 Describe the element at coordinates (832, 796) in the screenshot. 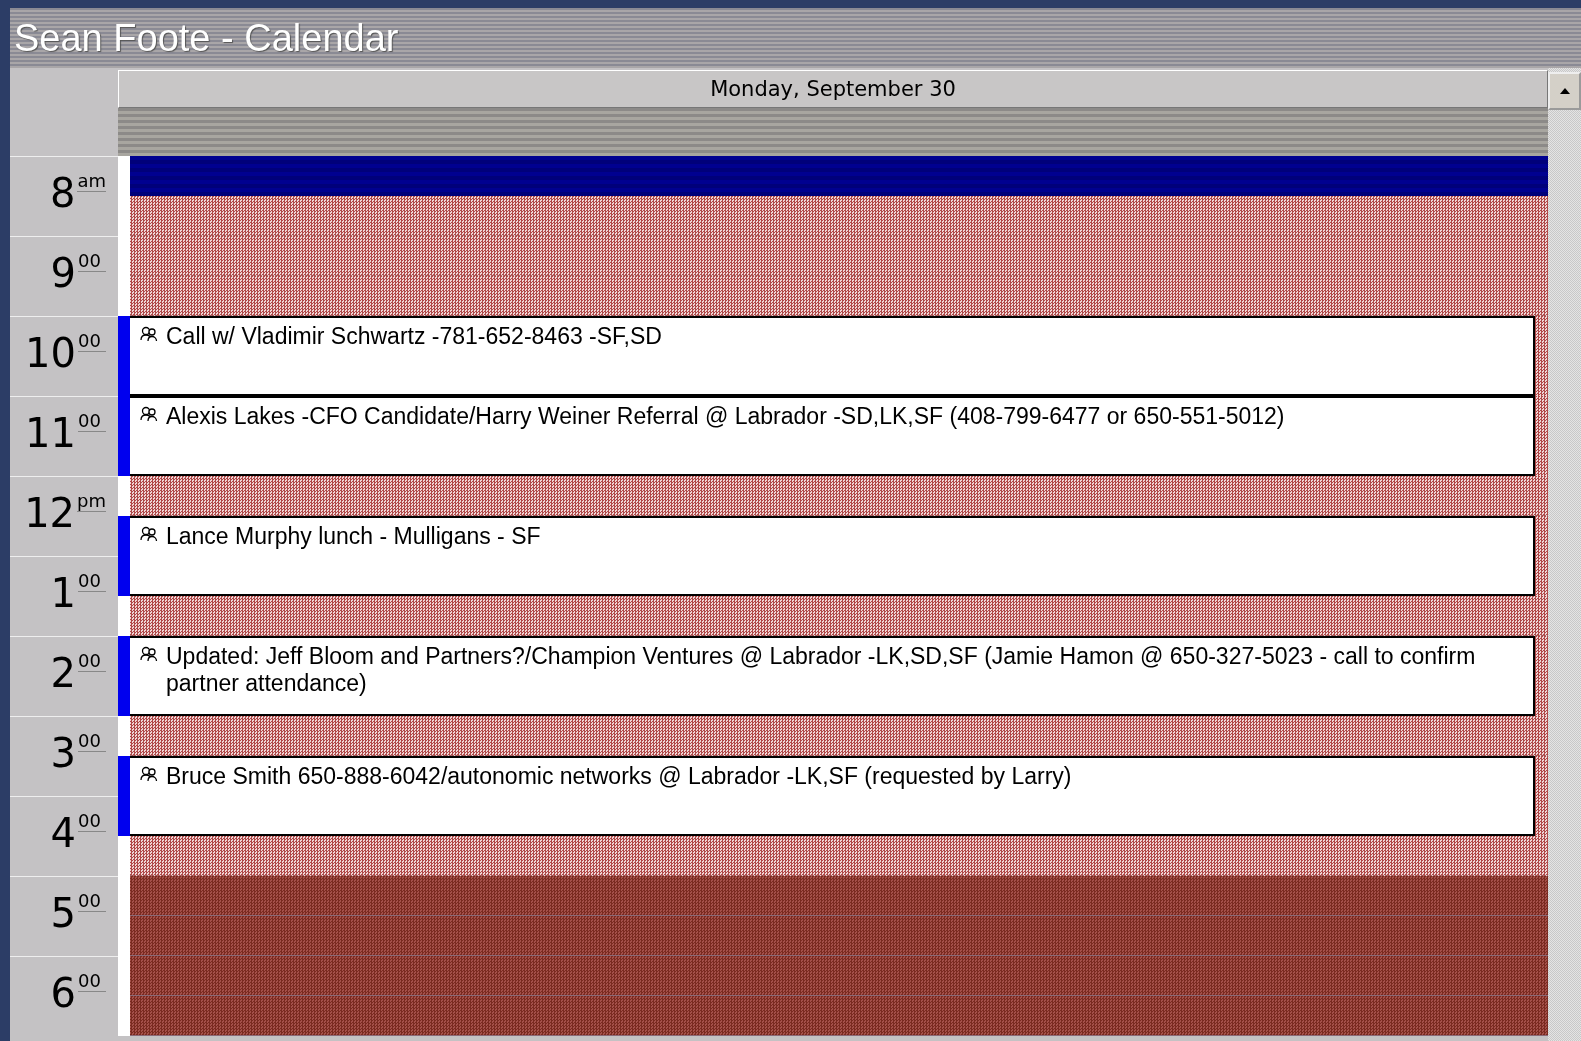

I see `appointment: Bruce Smith 650-888-6042/autonomic networks @ Labrador -LK,SF (requested by Larry)` at that location.